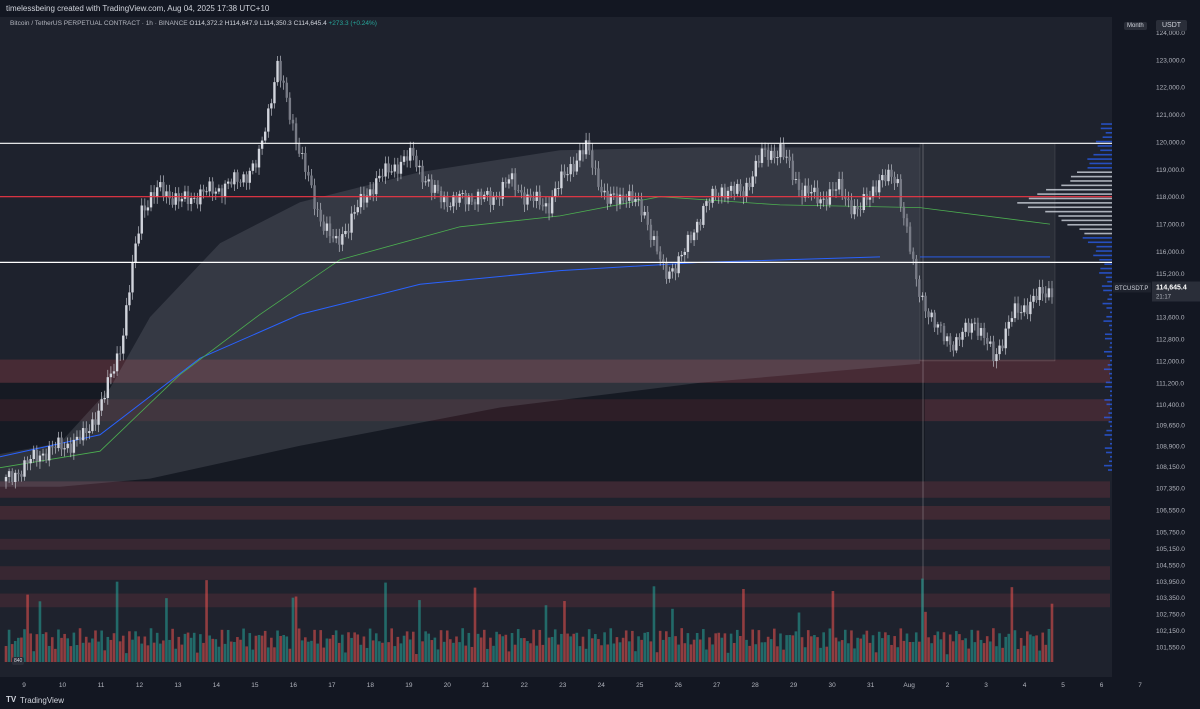 The image size is (1200, 709). Describe the element at coordinates (18, 661) in the screenshot. I see `volume-indicator-badge: 840` at that location.